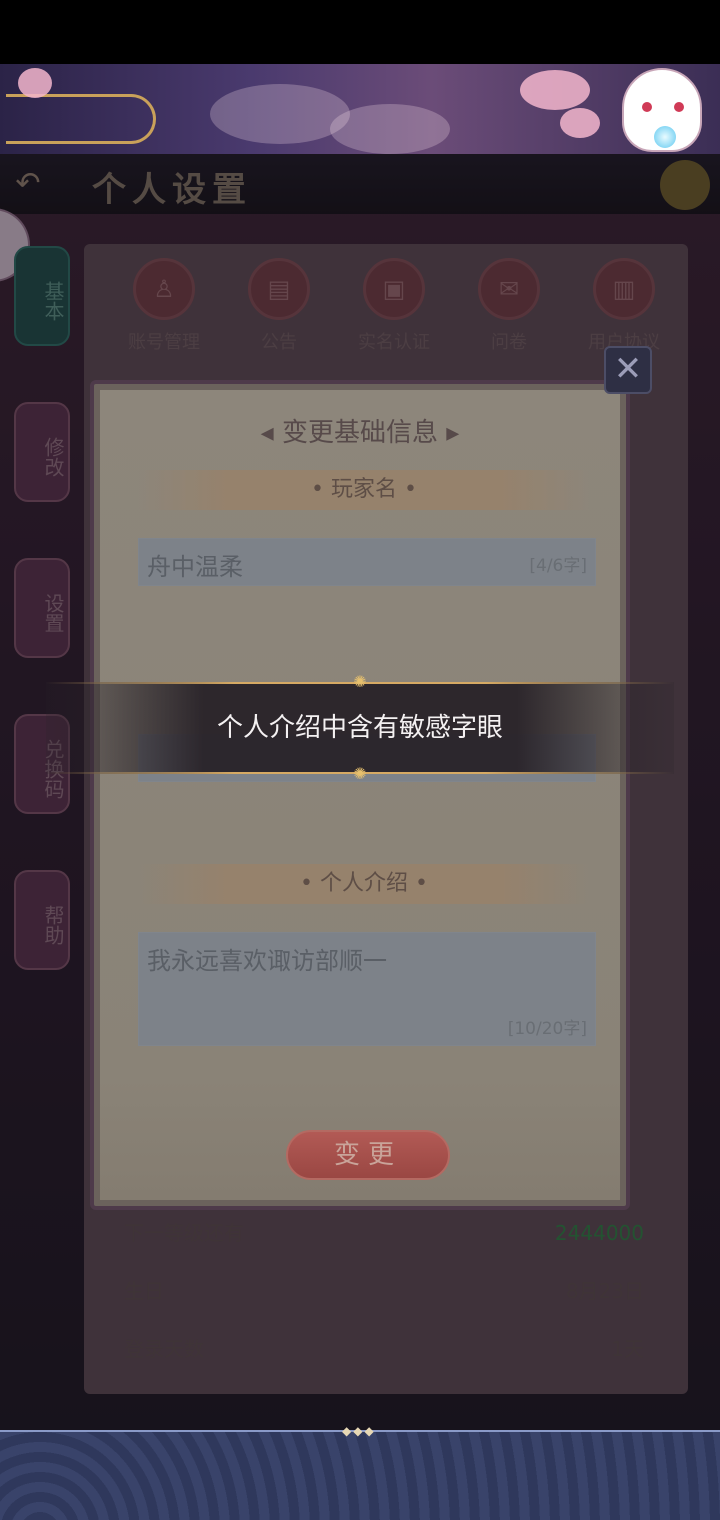  What do you see at coordinates (367, 562) in the screenshot?
I see `player-name-input: 舟中温柔 [4/6字]` at bounding box center [367, 562].